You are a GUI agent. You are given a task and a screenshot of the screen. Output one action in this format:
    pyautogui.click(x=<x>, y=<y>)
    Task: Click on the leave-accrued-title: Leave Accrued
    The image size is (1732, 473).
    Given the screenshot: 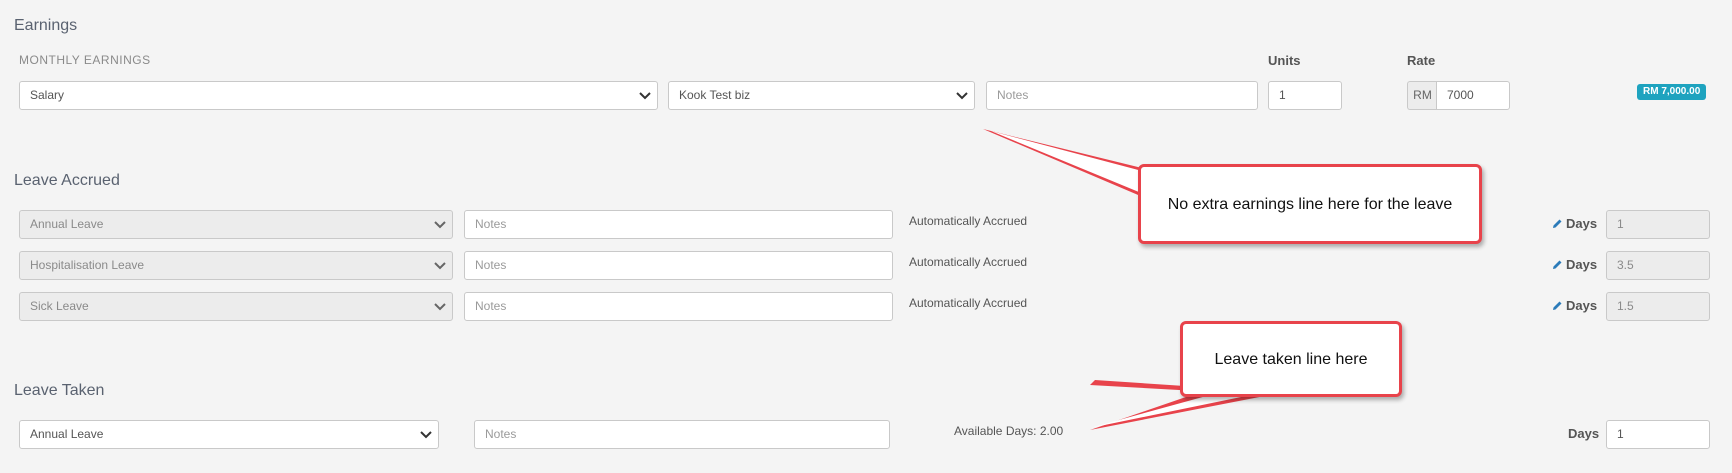 What is the action you would take?
    pyautogui.click(x=67, y=180)
    